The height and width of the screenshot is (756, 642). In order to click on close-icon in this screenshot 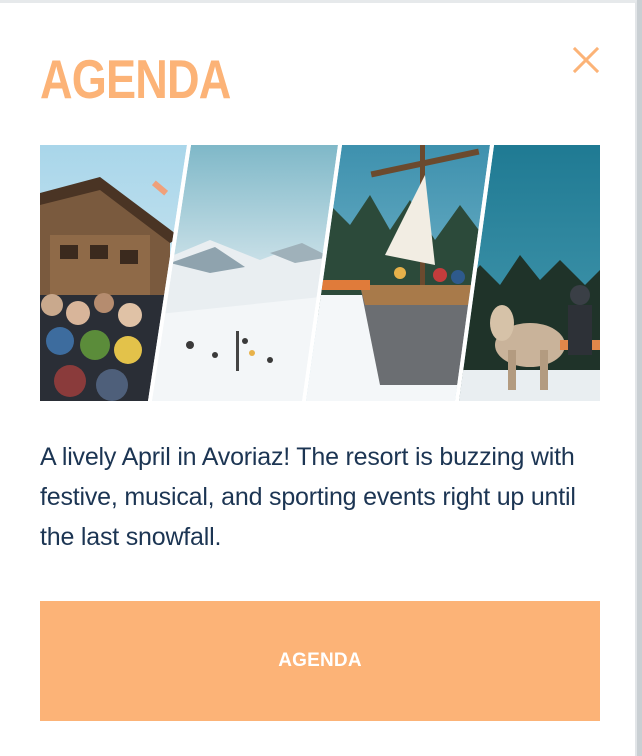, I will do `click(586, 60)`.